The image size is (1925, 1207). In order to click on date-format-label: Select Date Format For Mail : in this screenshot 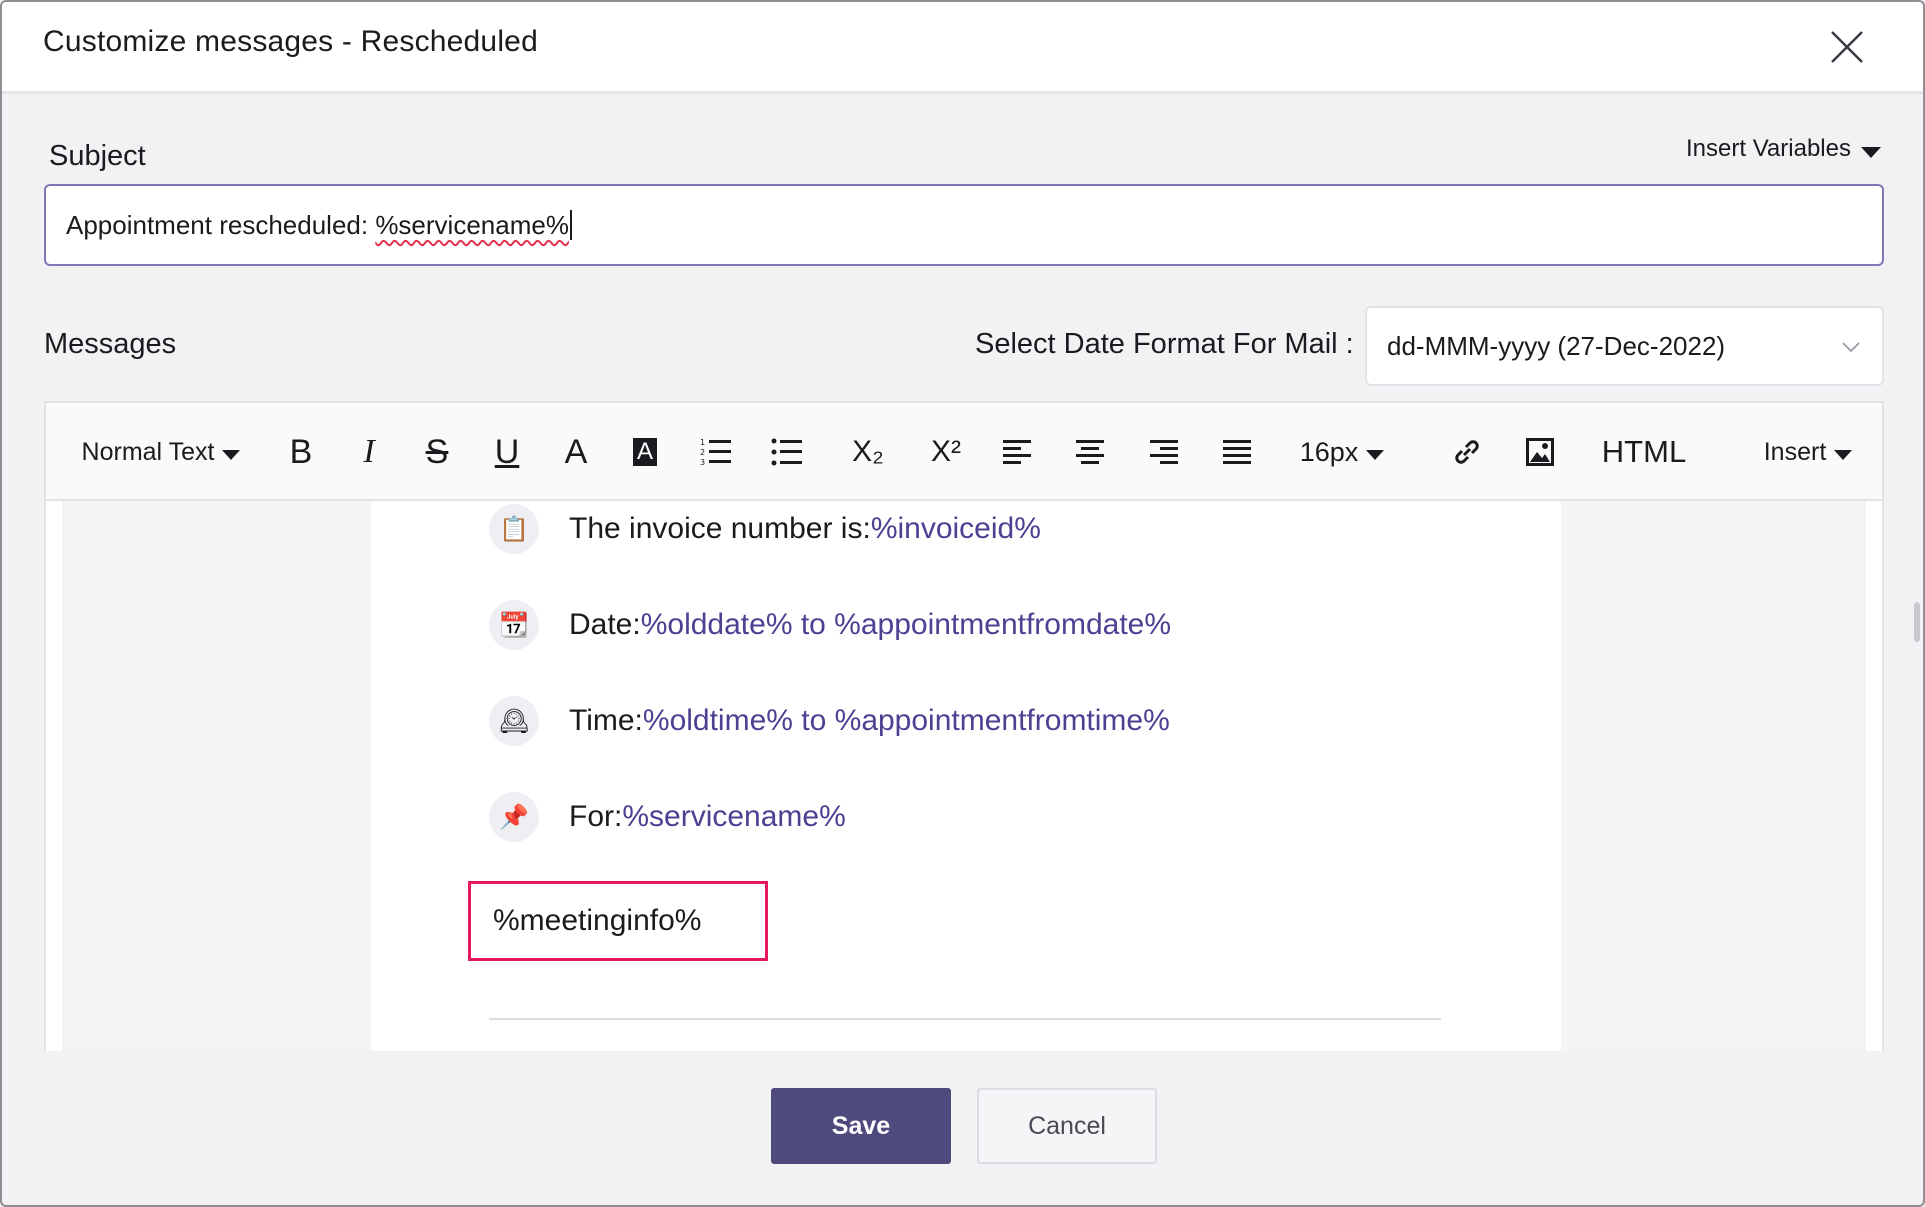, I will do `click(1164, 344)`.